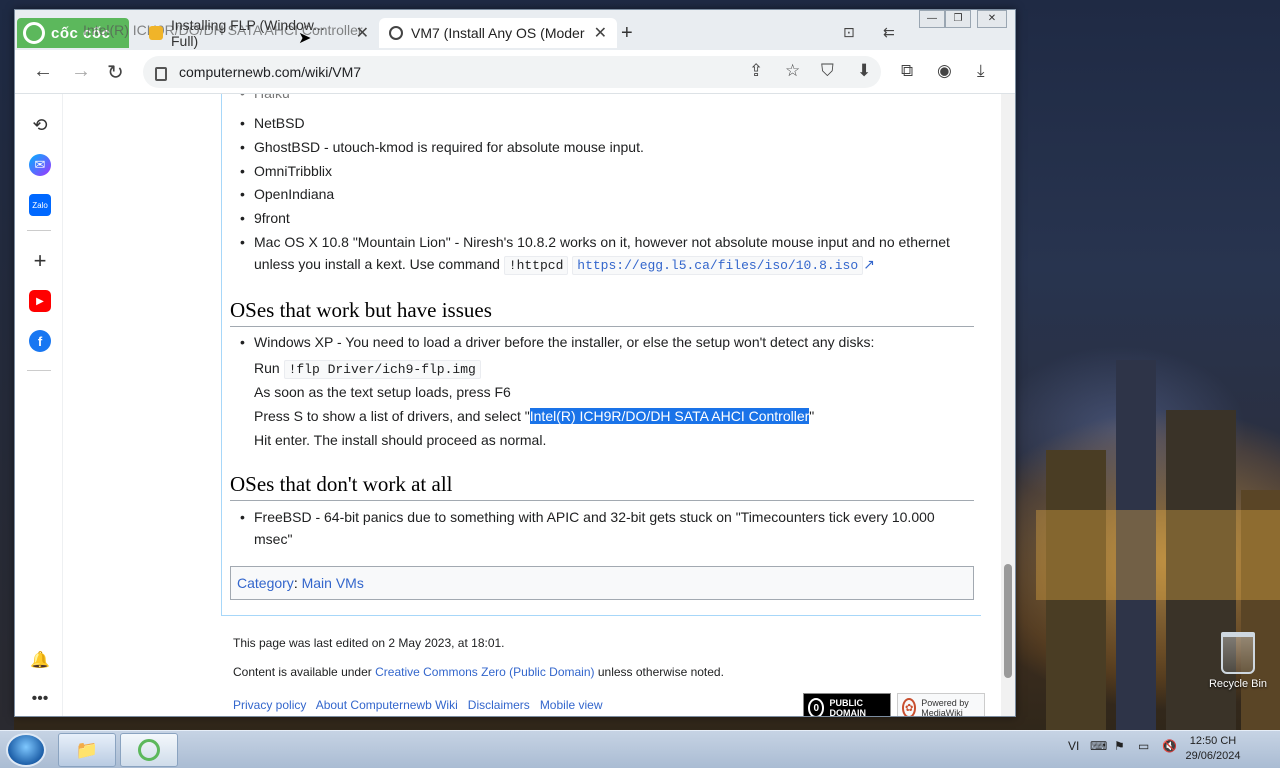 The image size is (1280, 768). What do you see at coordinates (40, 125) in the screenshot?
I see `history-icon: ⟲` at bounding box center [40, 125].